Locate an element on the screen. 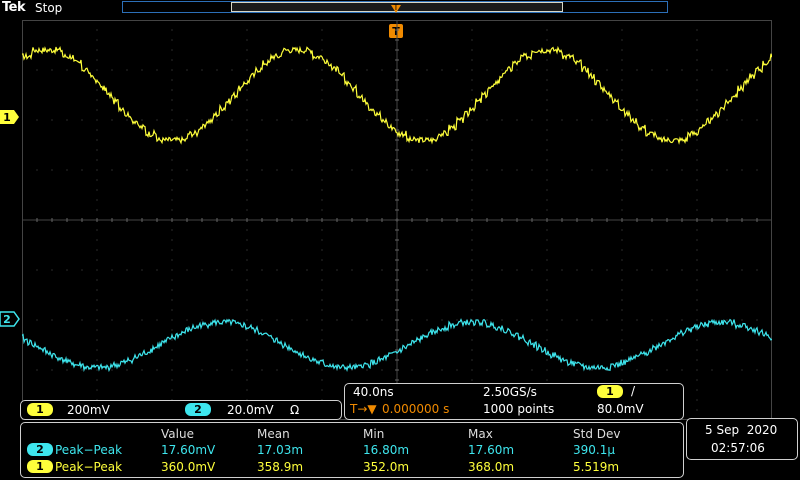  col-header-std-dev: Std Dev is located at coordinates (597, 434).